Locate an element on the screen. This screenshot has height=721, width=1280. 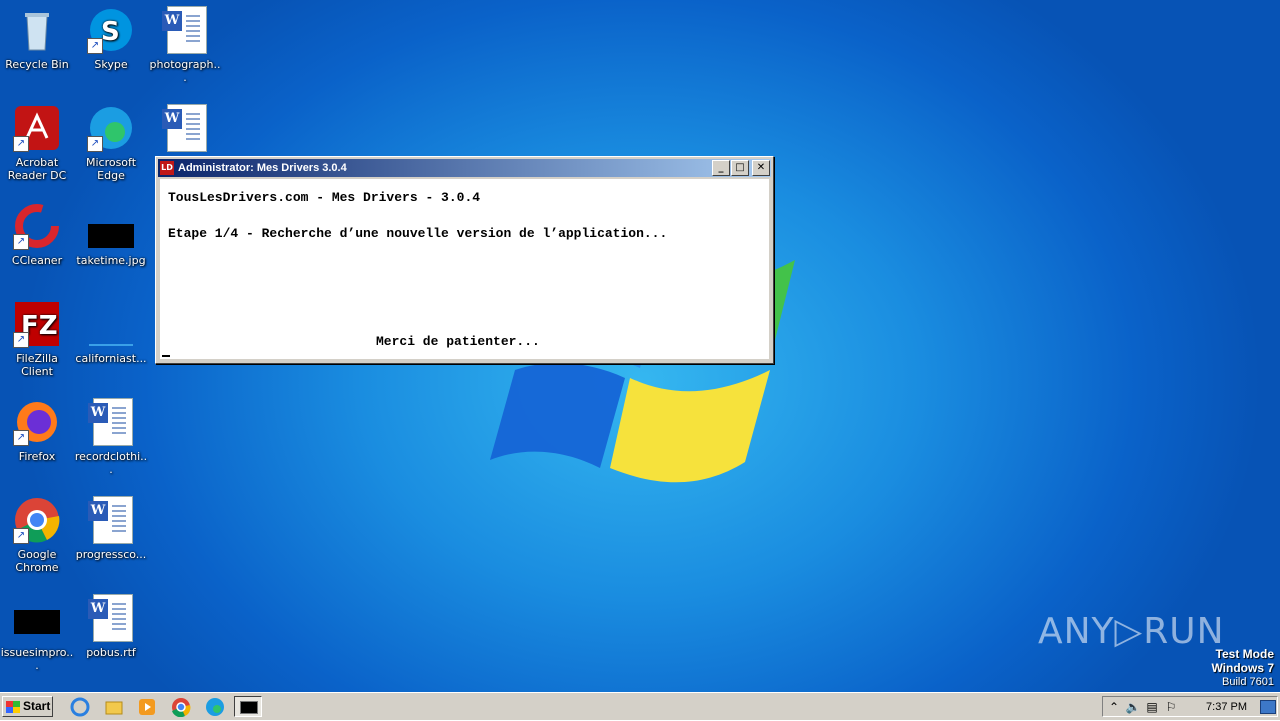
windows-version-line: Windows 7 is located at coordinates (1242, 668).